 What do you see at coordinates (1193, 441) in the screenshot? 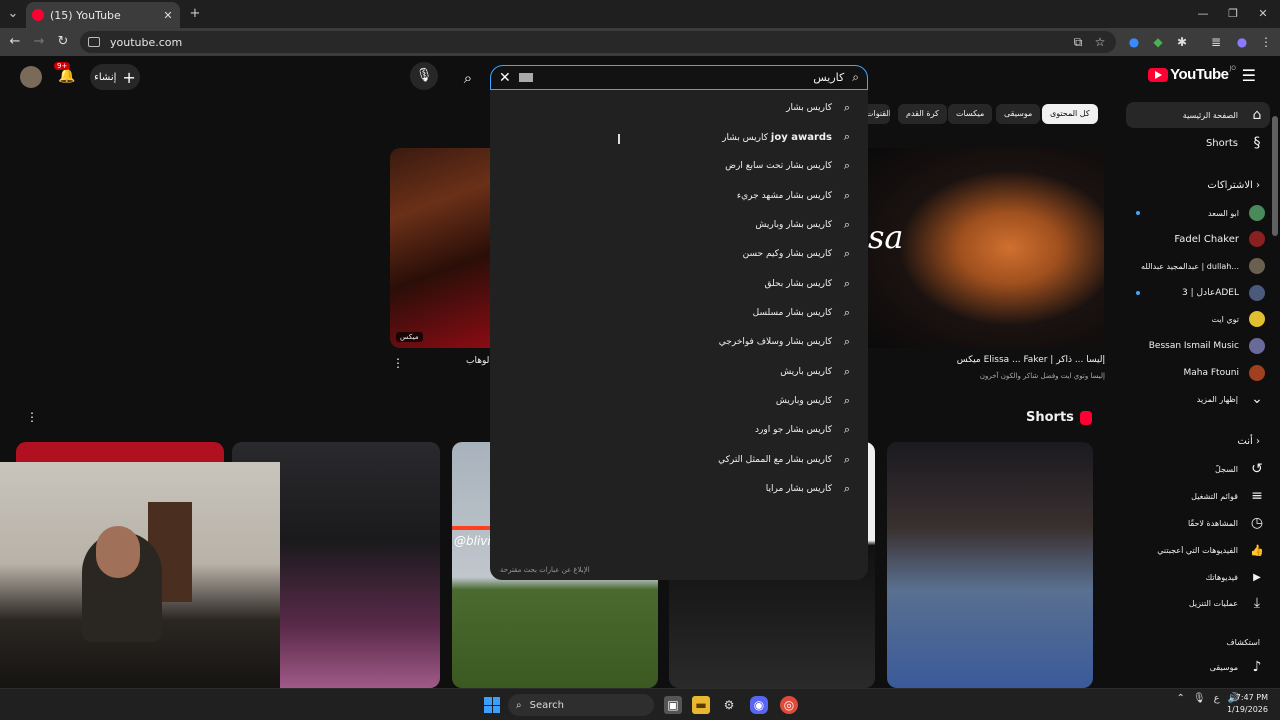
I see `you-heading: أنت ›` at bounding box center [1193, 441].